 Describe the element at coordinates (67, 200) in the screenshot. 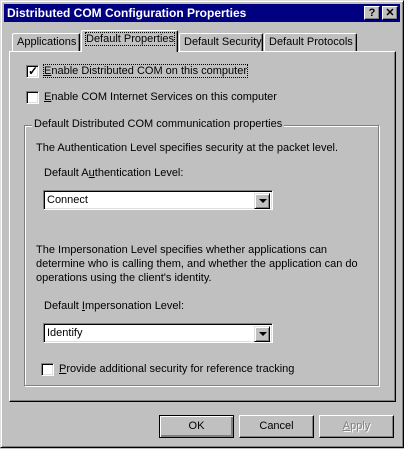

I see `auth-level-value: Connect` at that location.